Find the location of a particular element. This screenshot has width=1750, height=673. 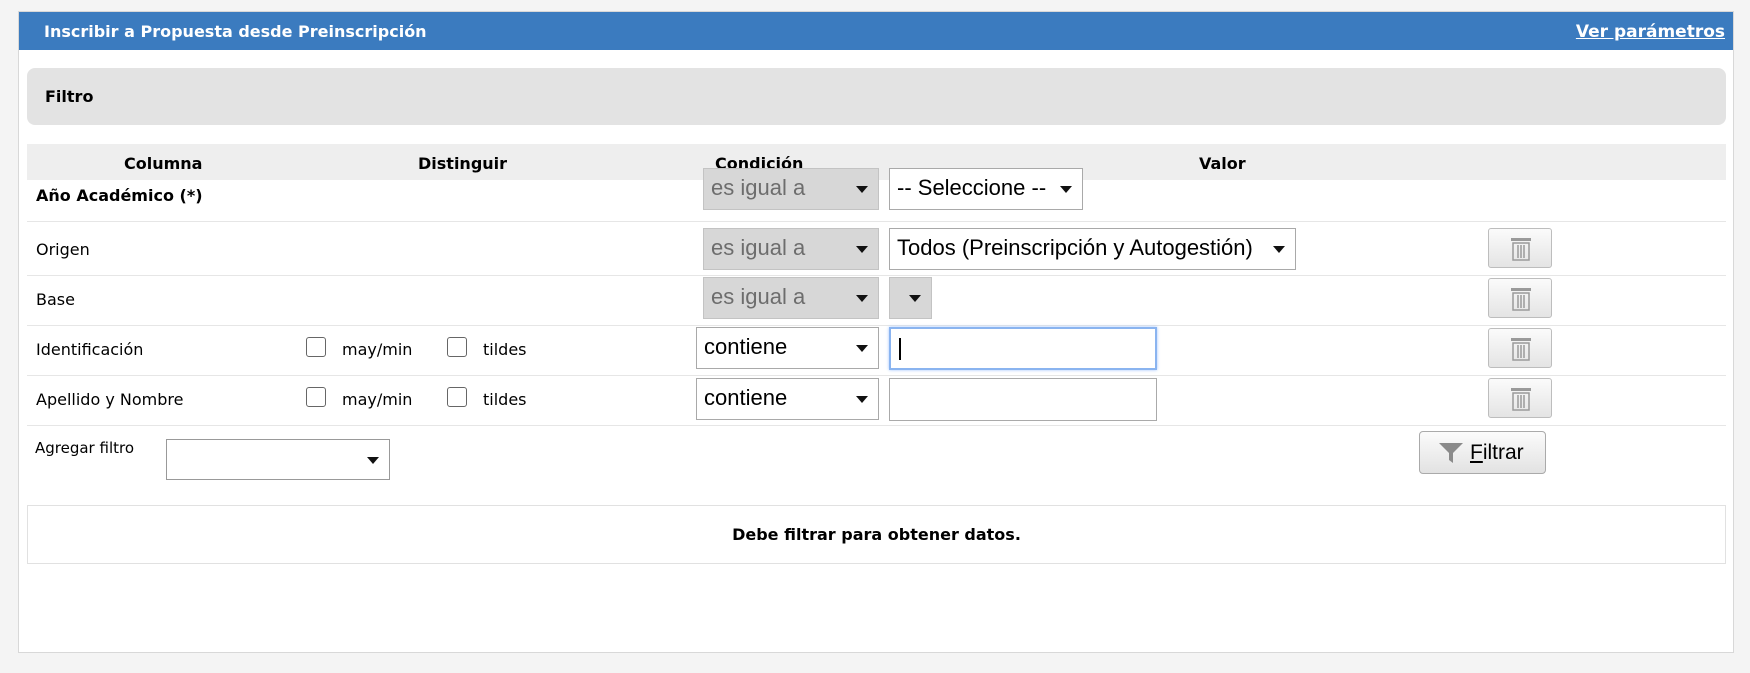

filter-button-label: Filtrar is located at coordinates (1497, 452).